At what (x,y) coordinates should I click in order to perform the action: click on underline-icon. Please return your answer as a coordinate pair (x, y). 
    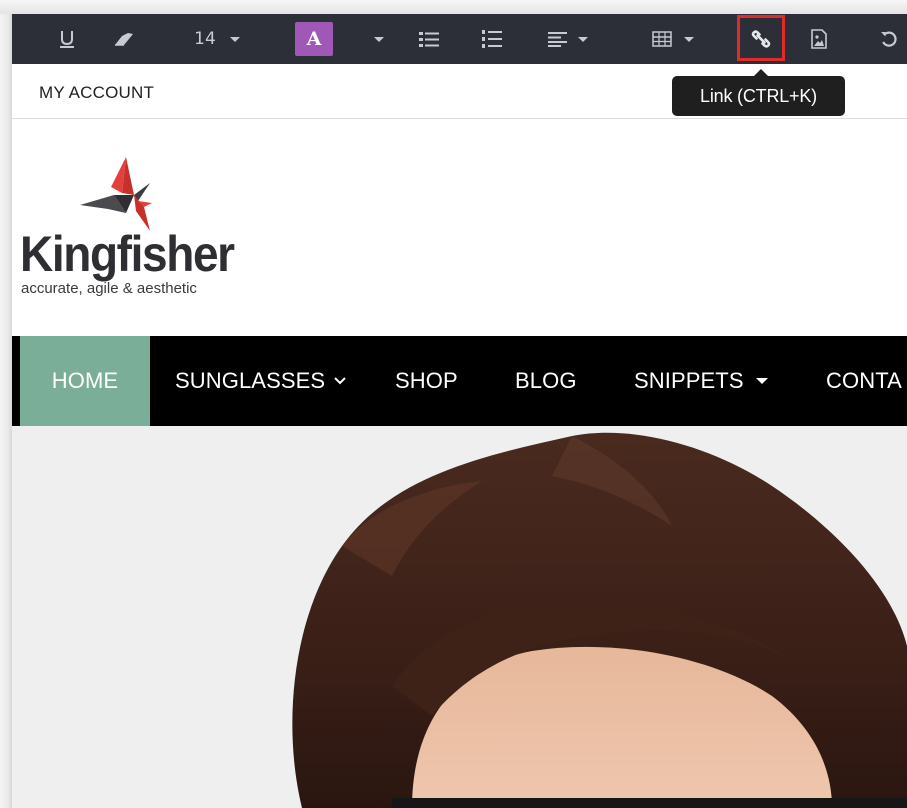
    Looking at the image, I should click on (67, 39).